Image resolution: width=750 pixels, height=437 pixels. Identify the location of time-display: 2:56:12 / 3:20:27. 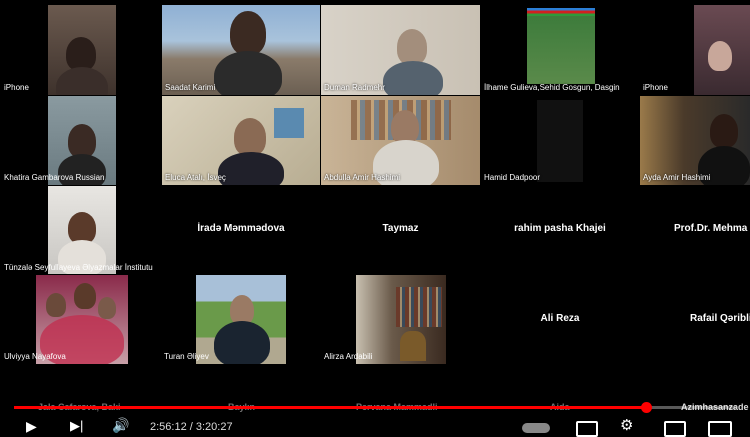
(191, 427).